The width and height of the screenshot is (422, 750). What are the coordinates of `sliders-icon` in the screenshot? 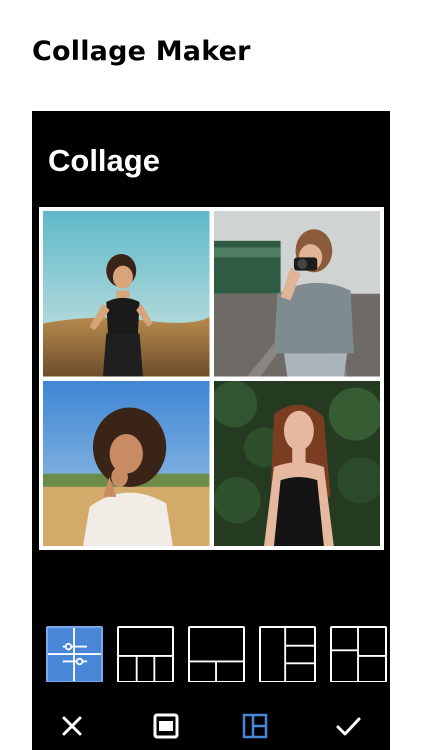 It's located at (74, 654).